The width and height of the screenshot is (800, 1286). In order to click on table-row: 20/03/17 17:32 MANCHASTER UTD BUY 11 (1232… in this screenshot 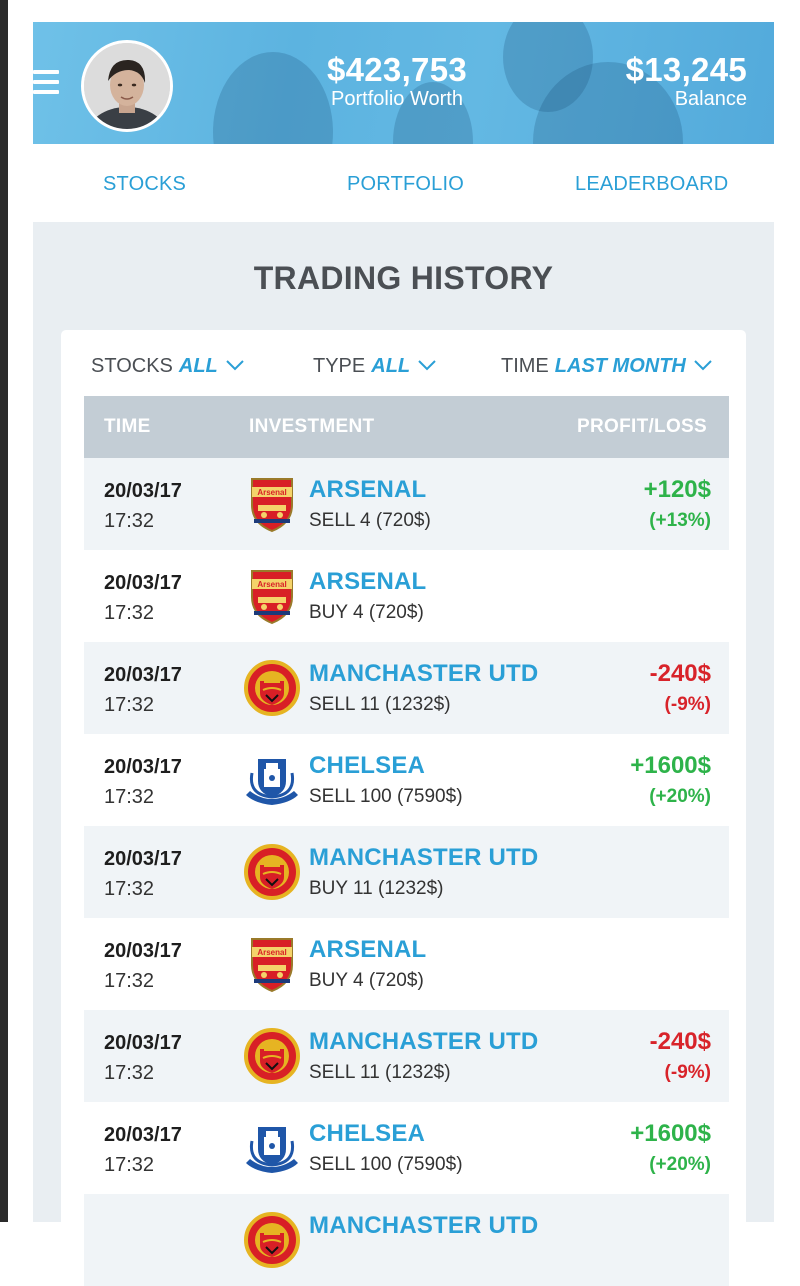, I will do `click(406, 872)`.